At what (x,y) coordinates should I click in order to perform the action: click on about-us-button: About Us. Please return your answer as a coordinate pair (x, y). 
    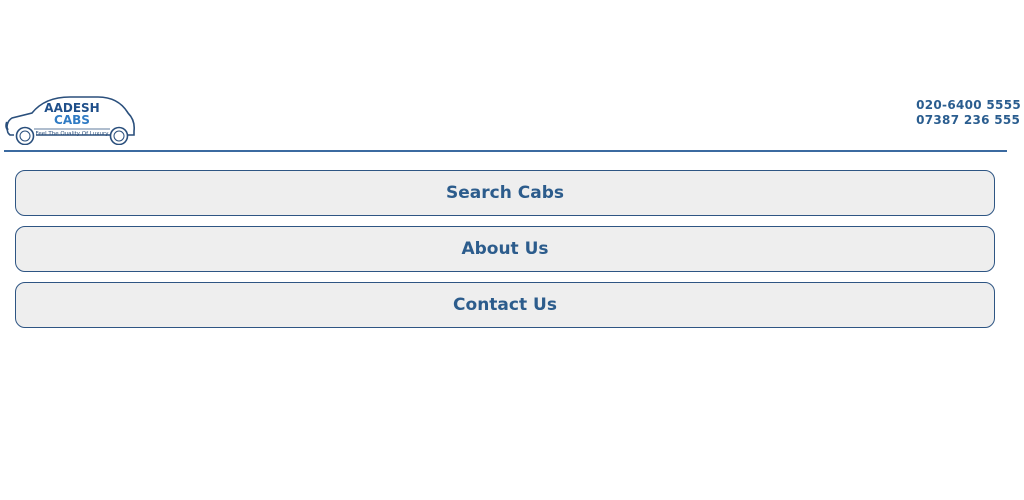
    Looking at the image, I should click on (505, 249).